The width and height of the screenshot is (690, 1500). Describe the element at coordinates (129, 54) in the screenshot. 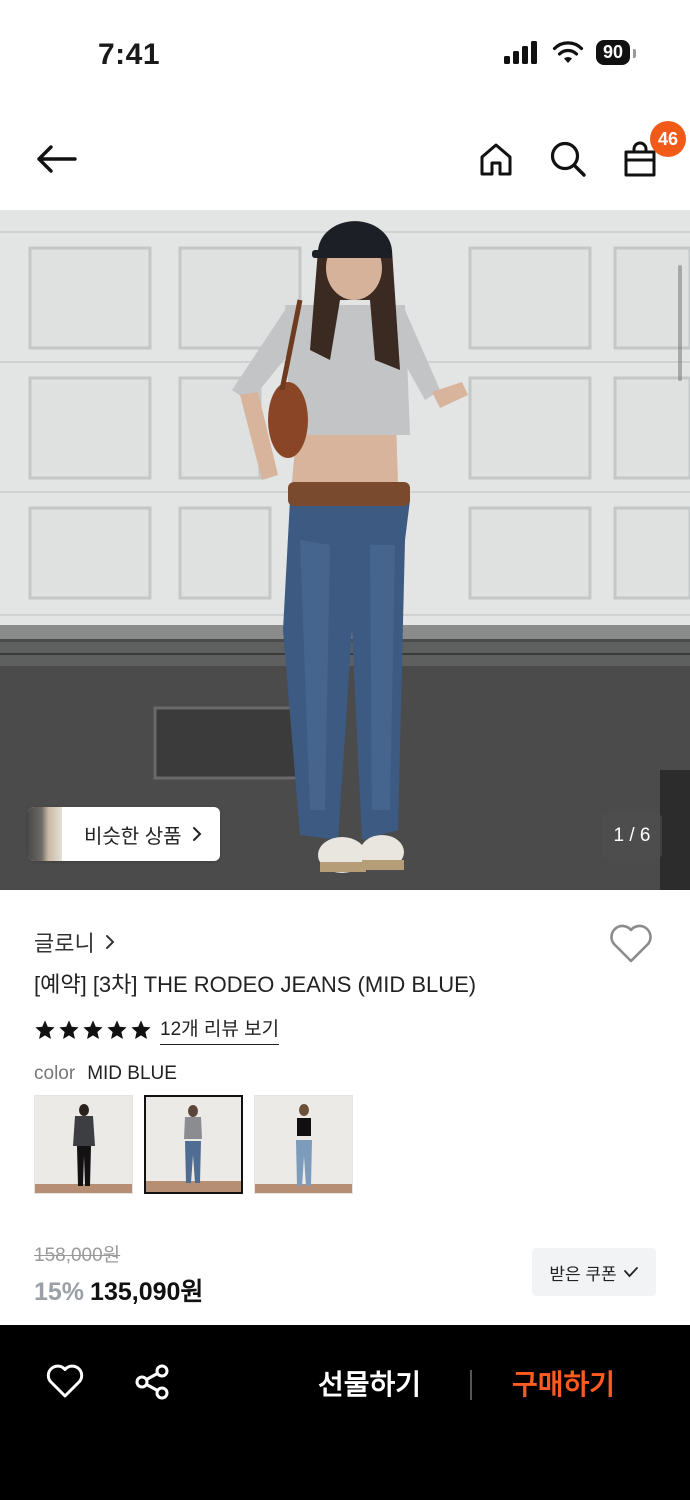

I see `status-time: 7:41` at that location.